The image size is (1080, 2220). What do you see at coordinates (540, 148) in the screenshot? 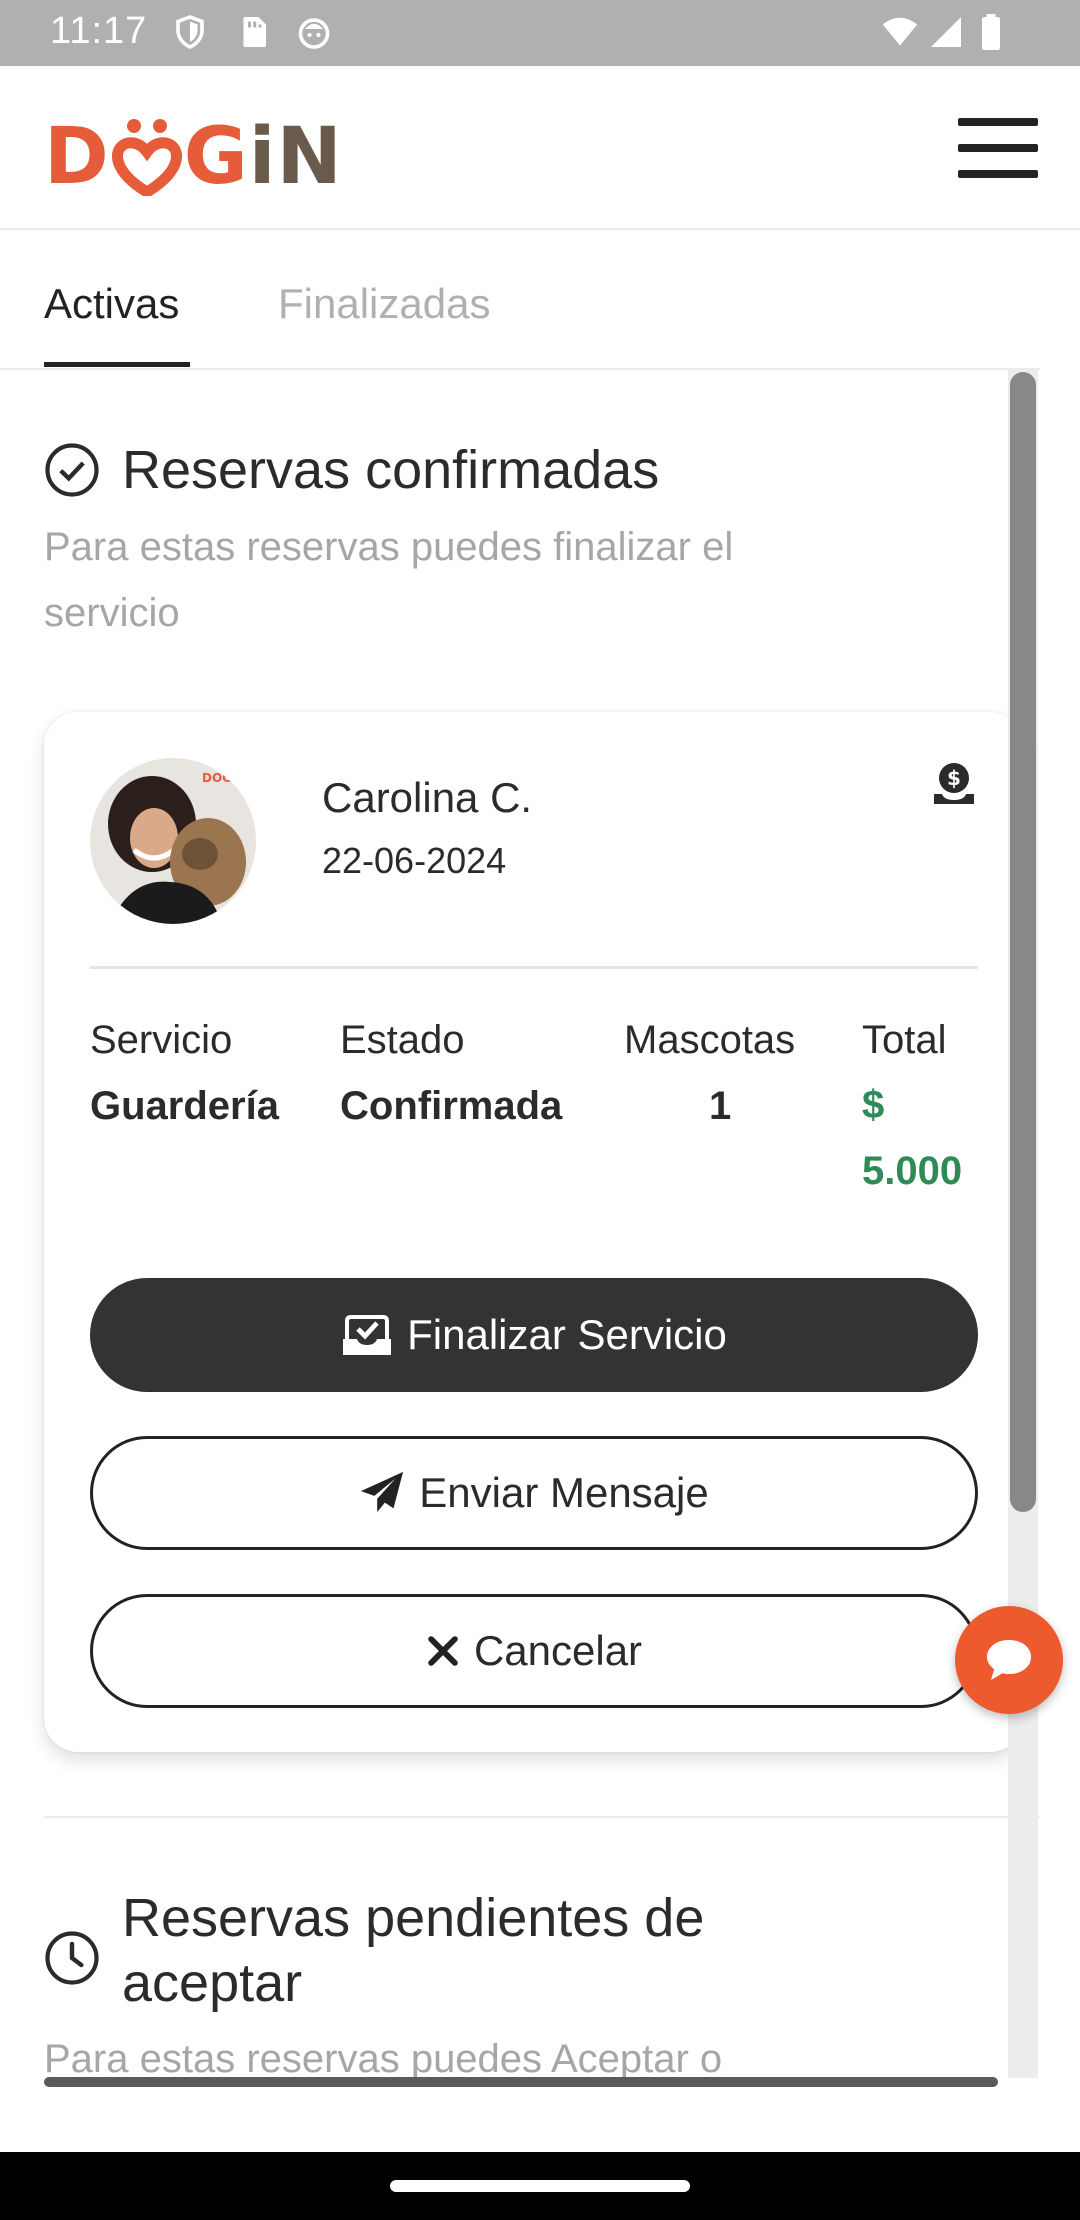
I see `app-header: D GiN` at bounding box center [540, 148].